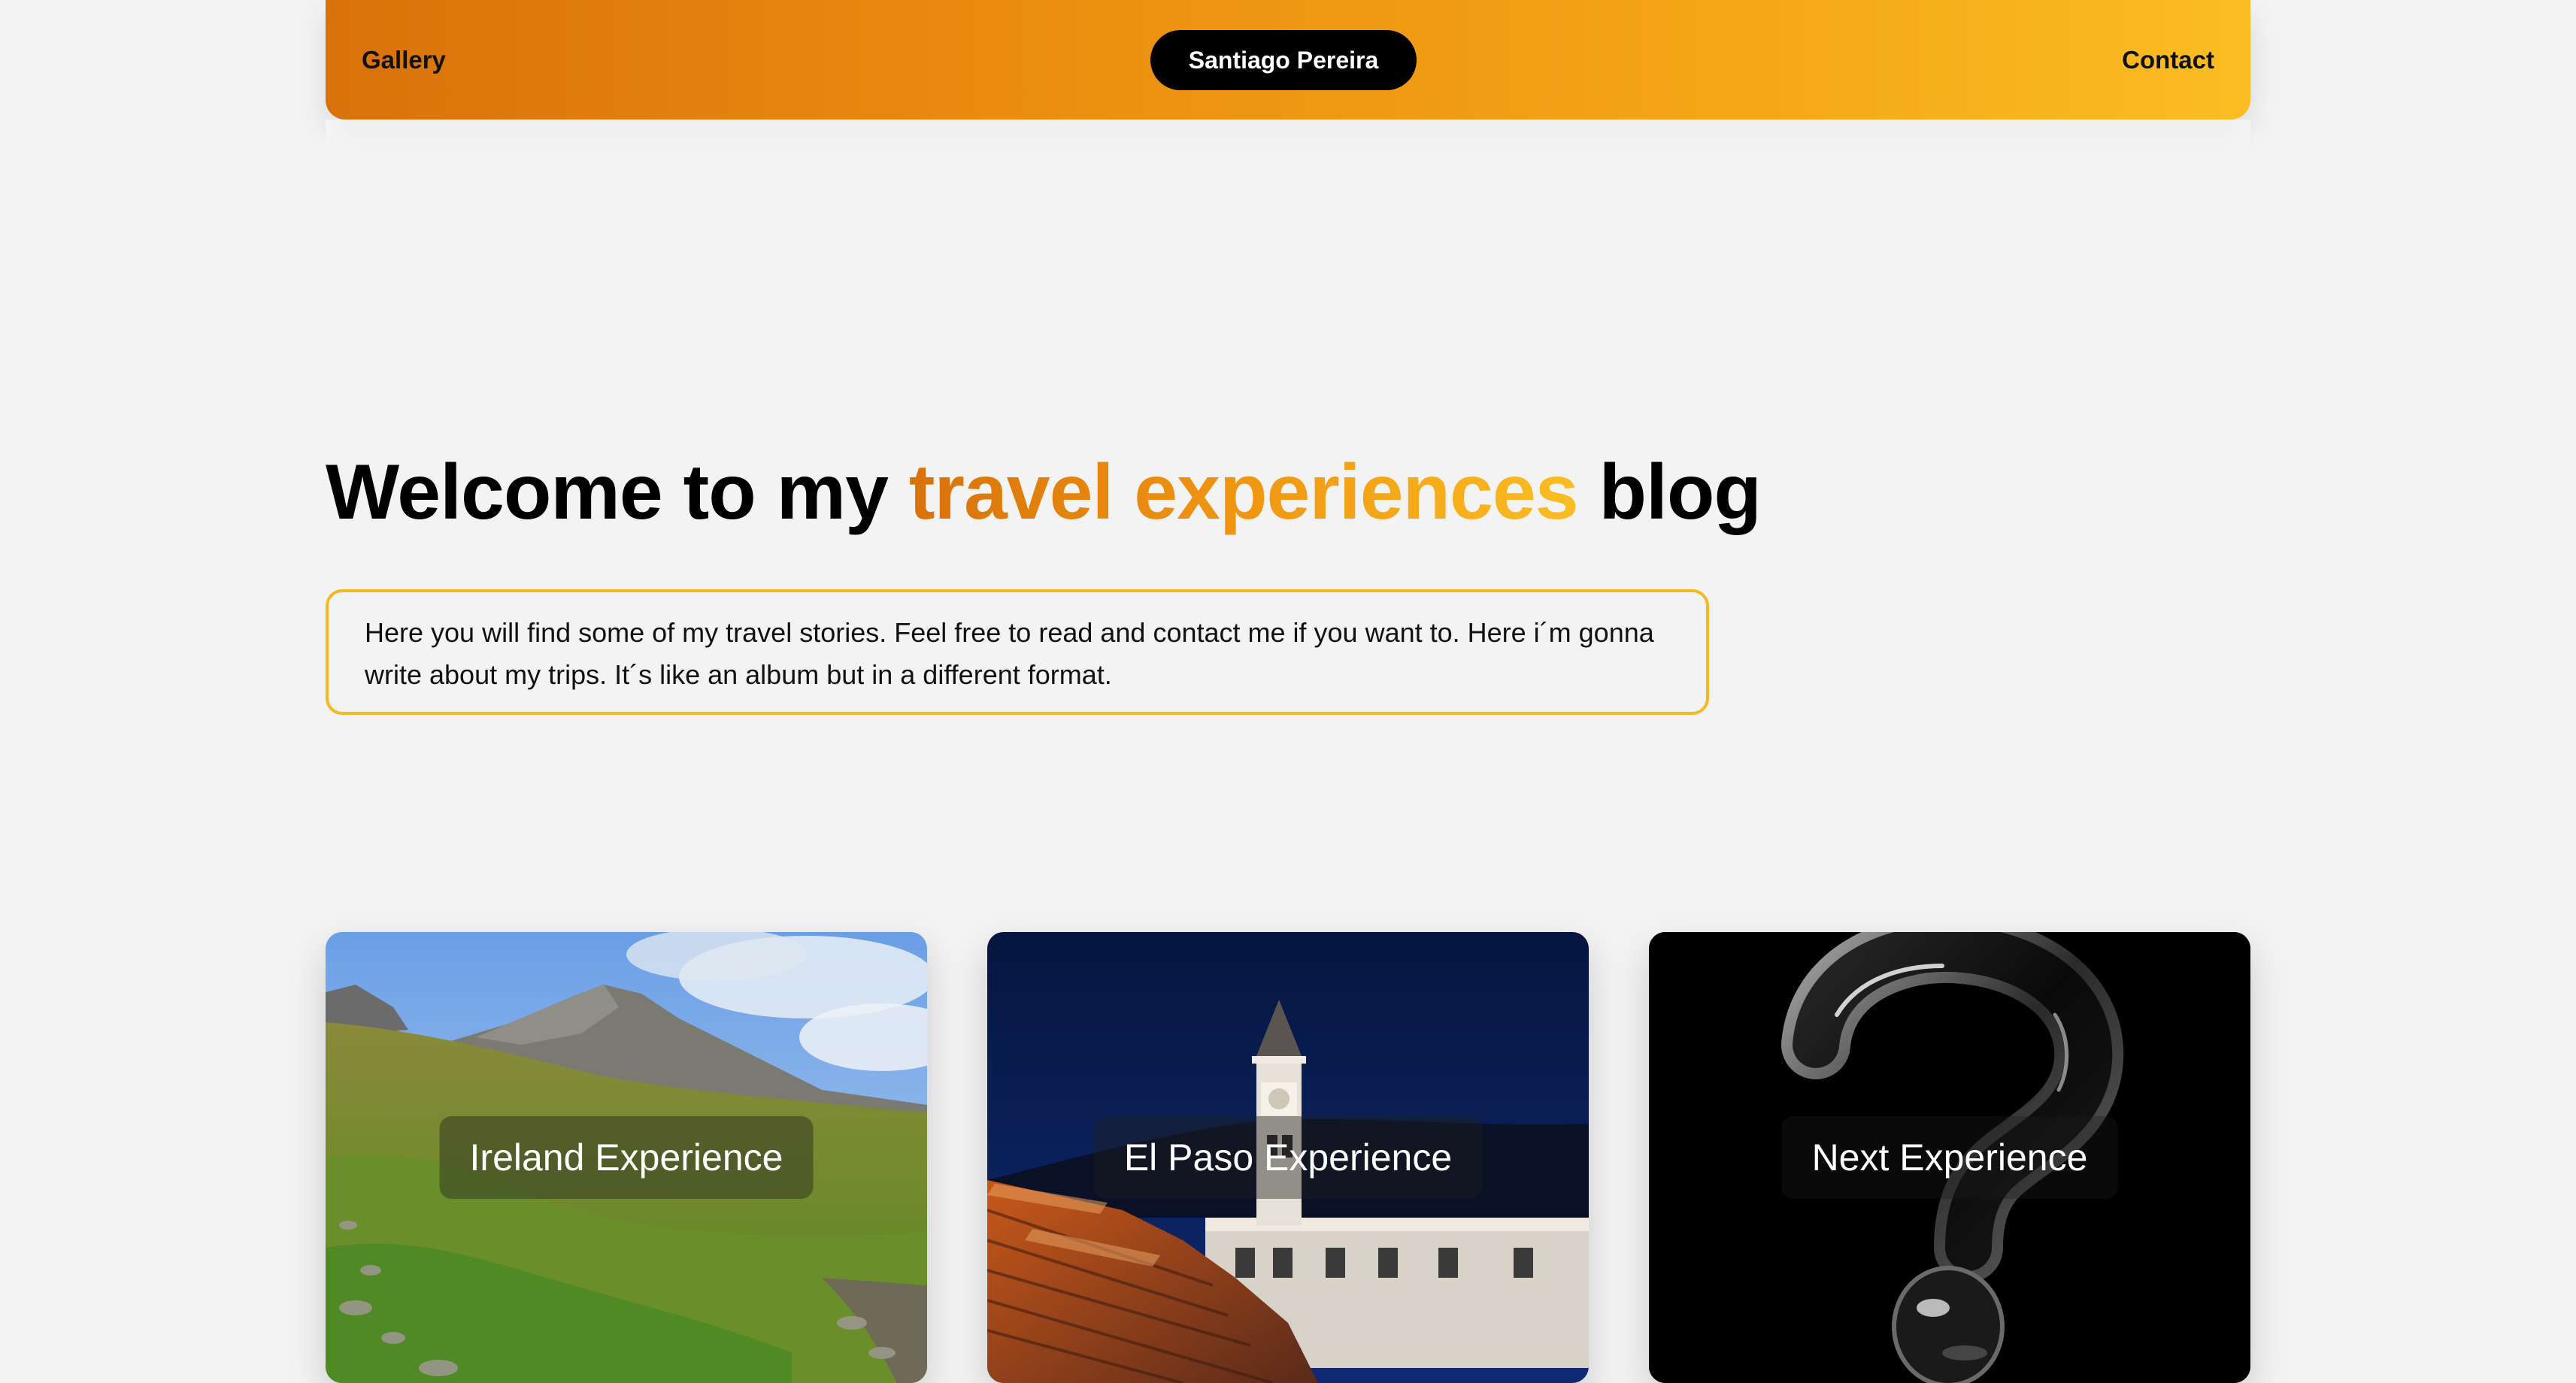 This screenshot has width=2576, height=1383. I want to click on contact-link: Contact, so click(2168, 60).